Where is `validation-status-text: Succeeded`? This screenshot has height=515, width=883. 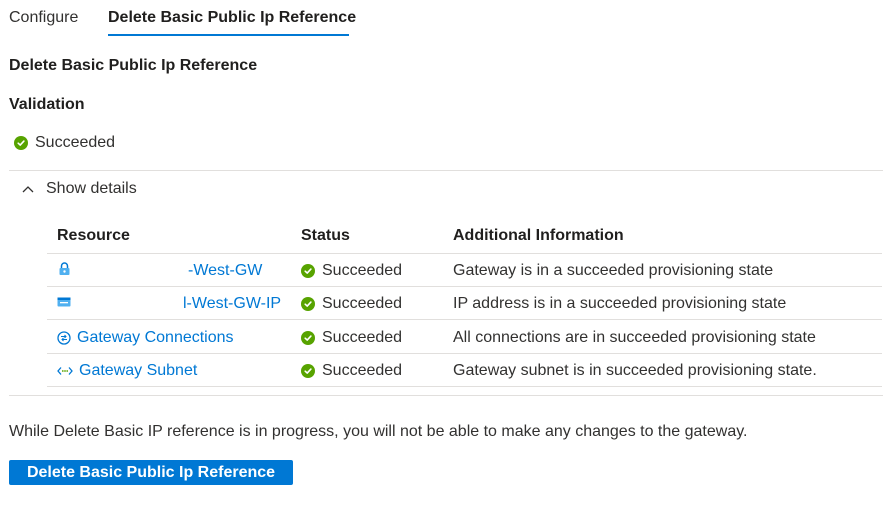 validation-status-text: Succeeded is located at coordinates (75, 142).